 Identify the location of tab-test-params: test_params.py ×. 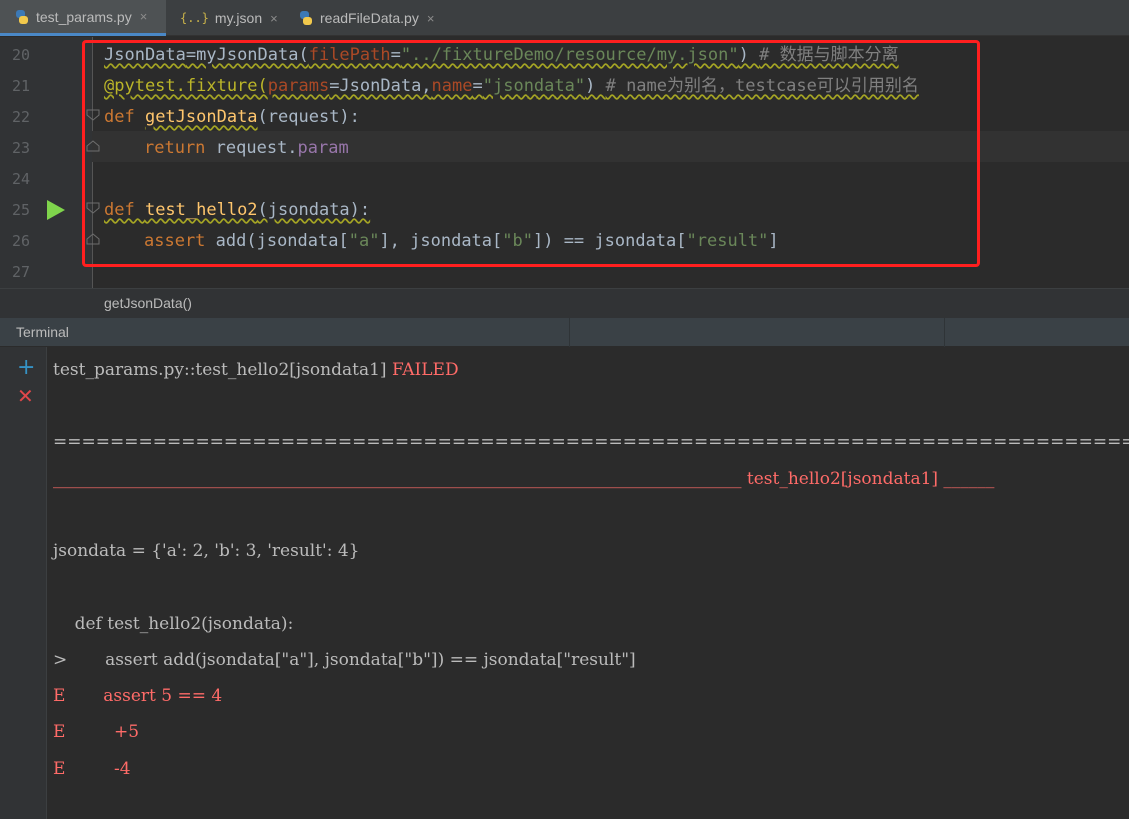
(83, 18).